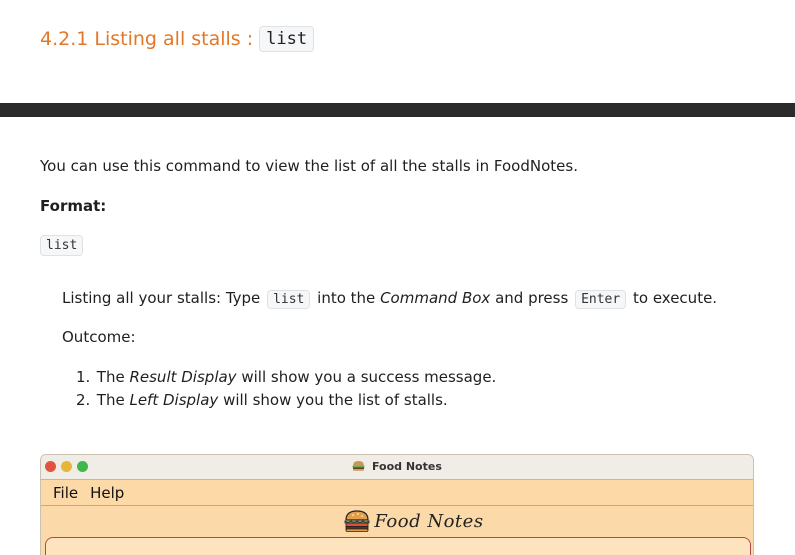 Image resolution: width=795 pixels, height=555 pixels. I want to click on section-divider, so click(397, 110).